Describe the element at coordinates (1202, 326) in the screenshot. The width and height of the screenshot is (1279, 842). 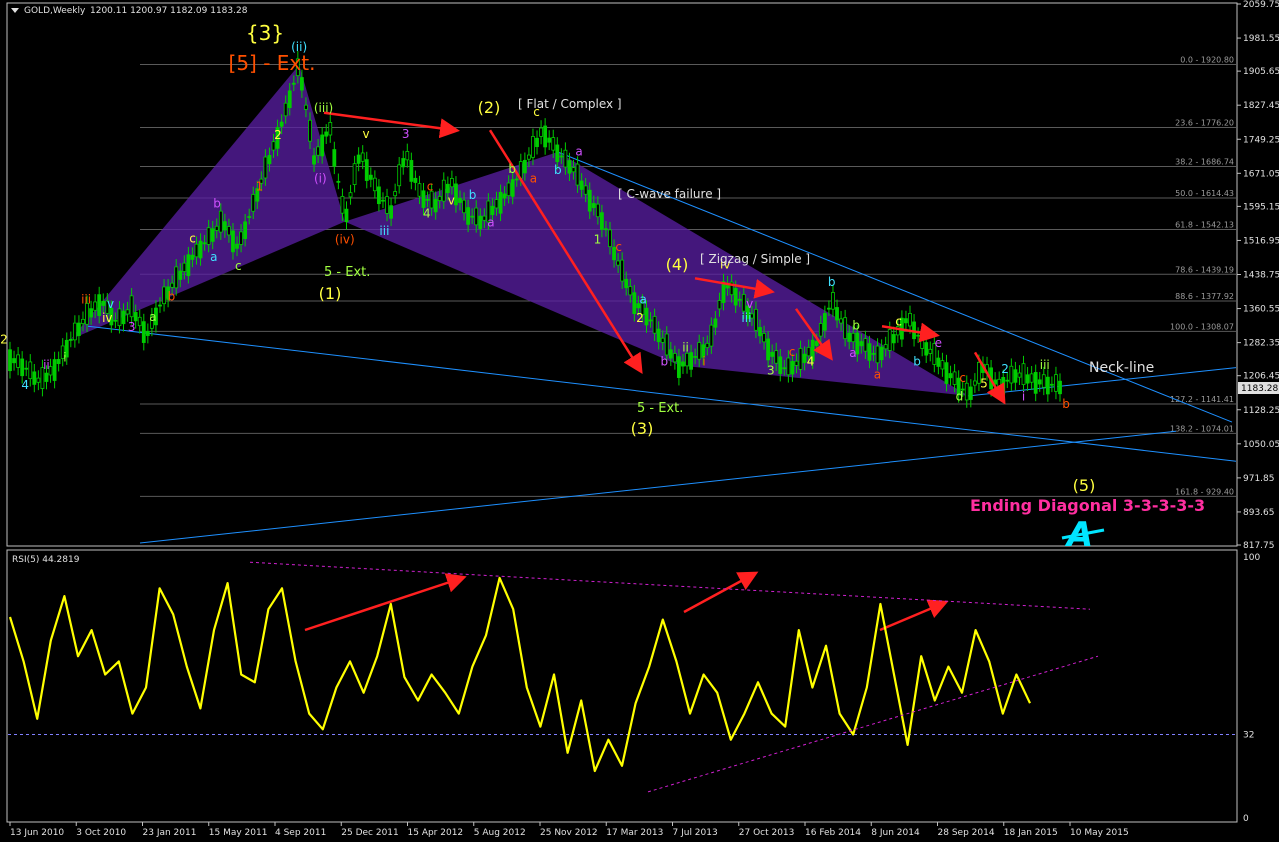
I see `fib-level-label: 100.0 - 1308.07` at that location.